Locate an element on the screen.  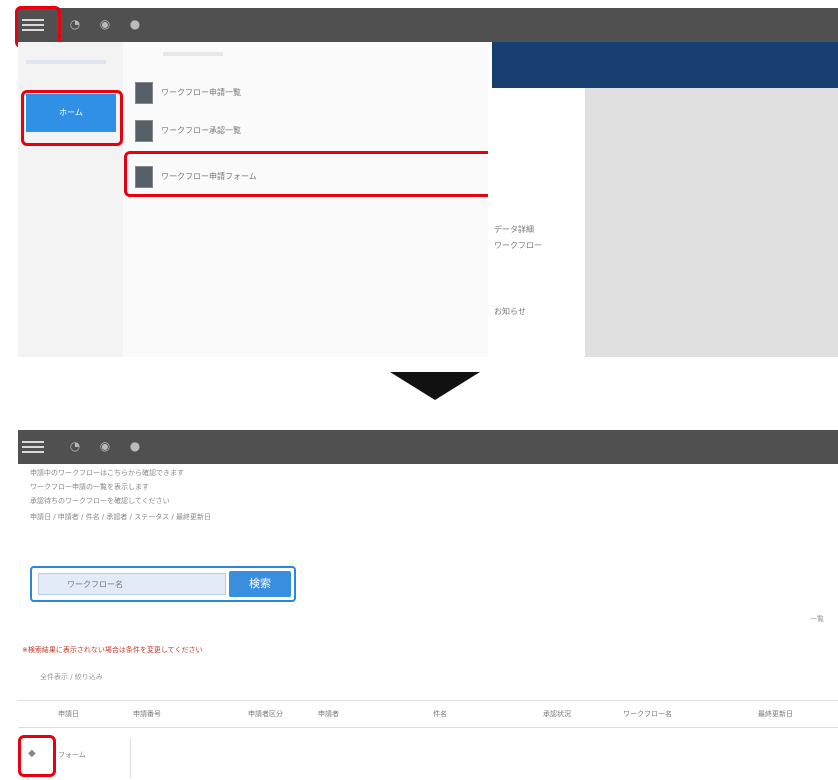
menu-item-label: ワークフロー承認一覧 is located at coordinates (201, 130).